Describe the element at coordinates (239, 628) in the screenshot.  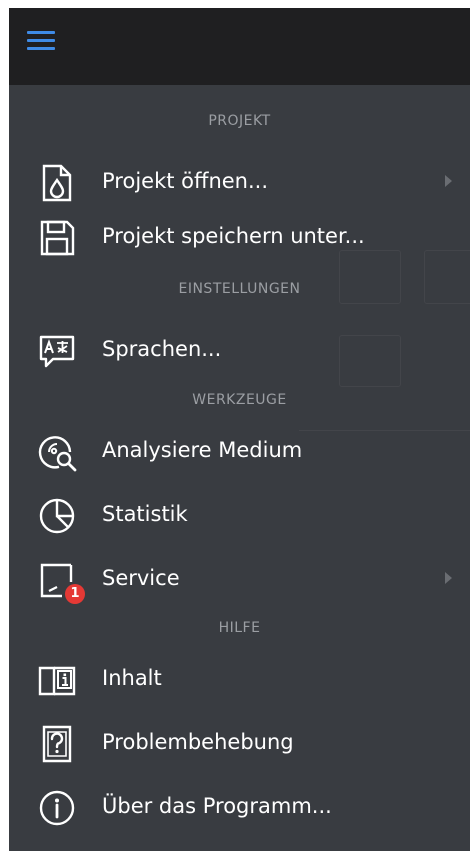
I see `section-header-hilfe: HILFE` at that location.